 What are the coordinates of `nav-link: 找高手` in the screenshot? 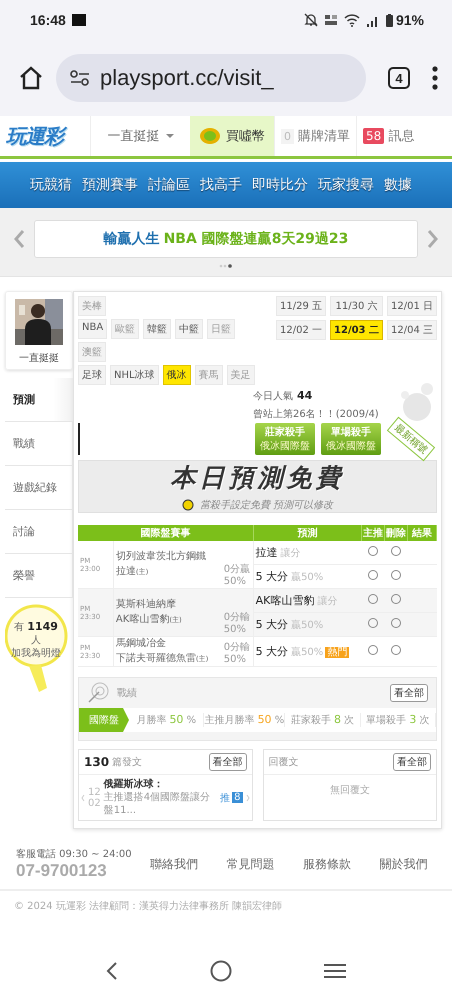 It's located at (221, 185).